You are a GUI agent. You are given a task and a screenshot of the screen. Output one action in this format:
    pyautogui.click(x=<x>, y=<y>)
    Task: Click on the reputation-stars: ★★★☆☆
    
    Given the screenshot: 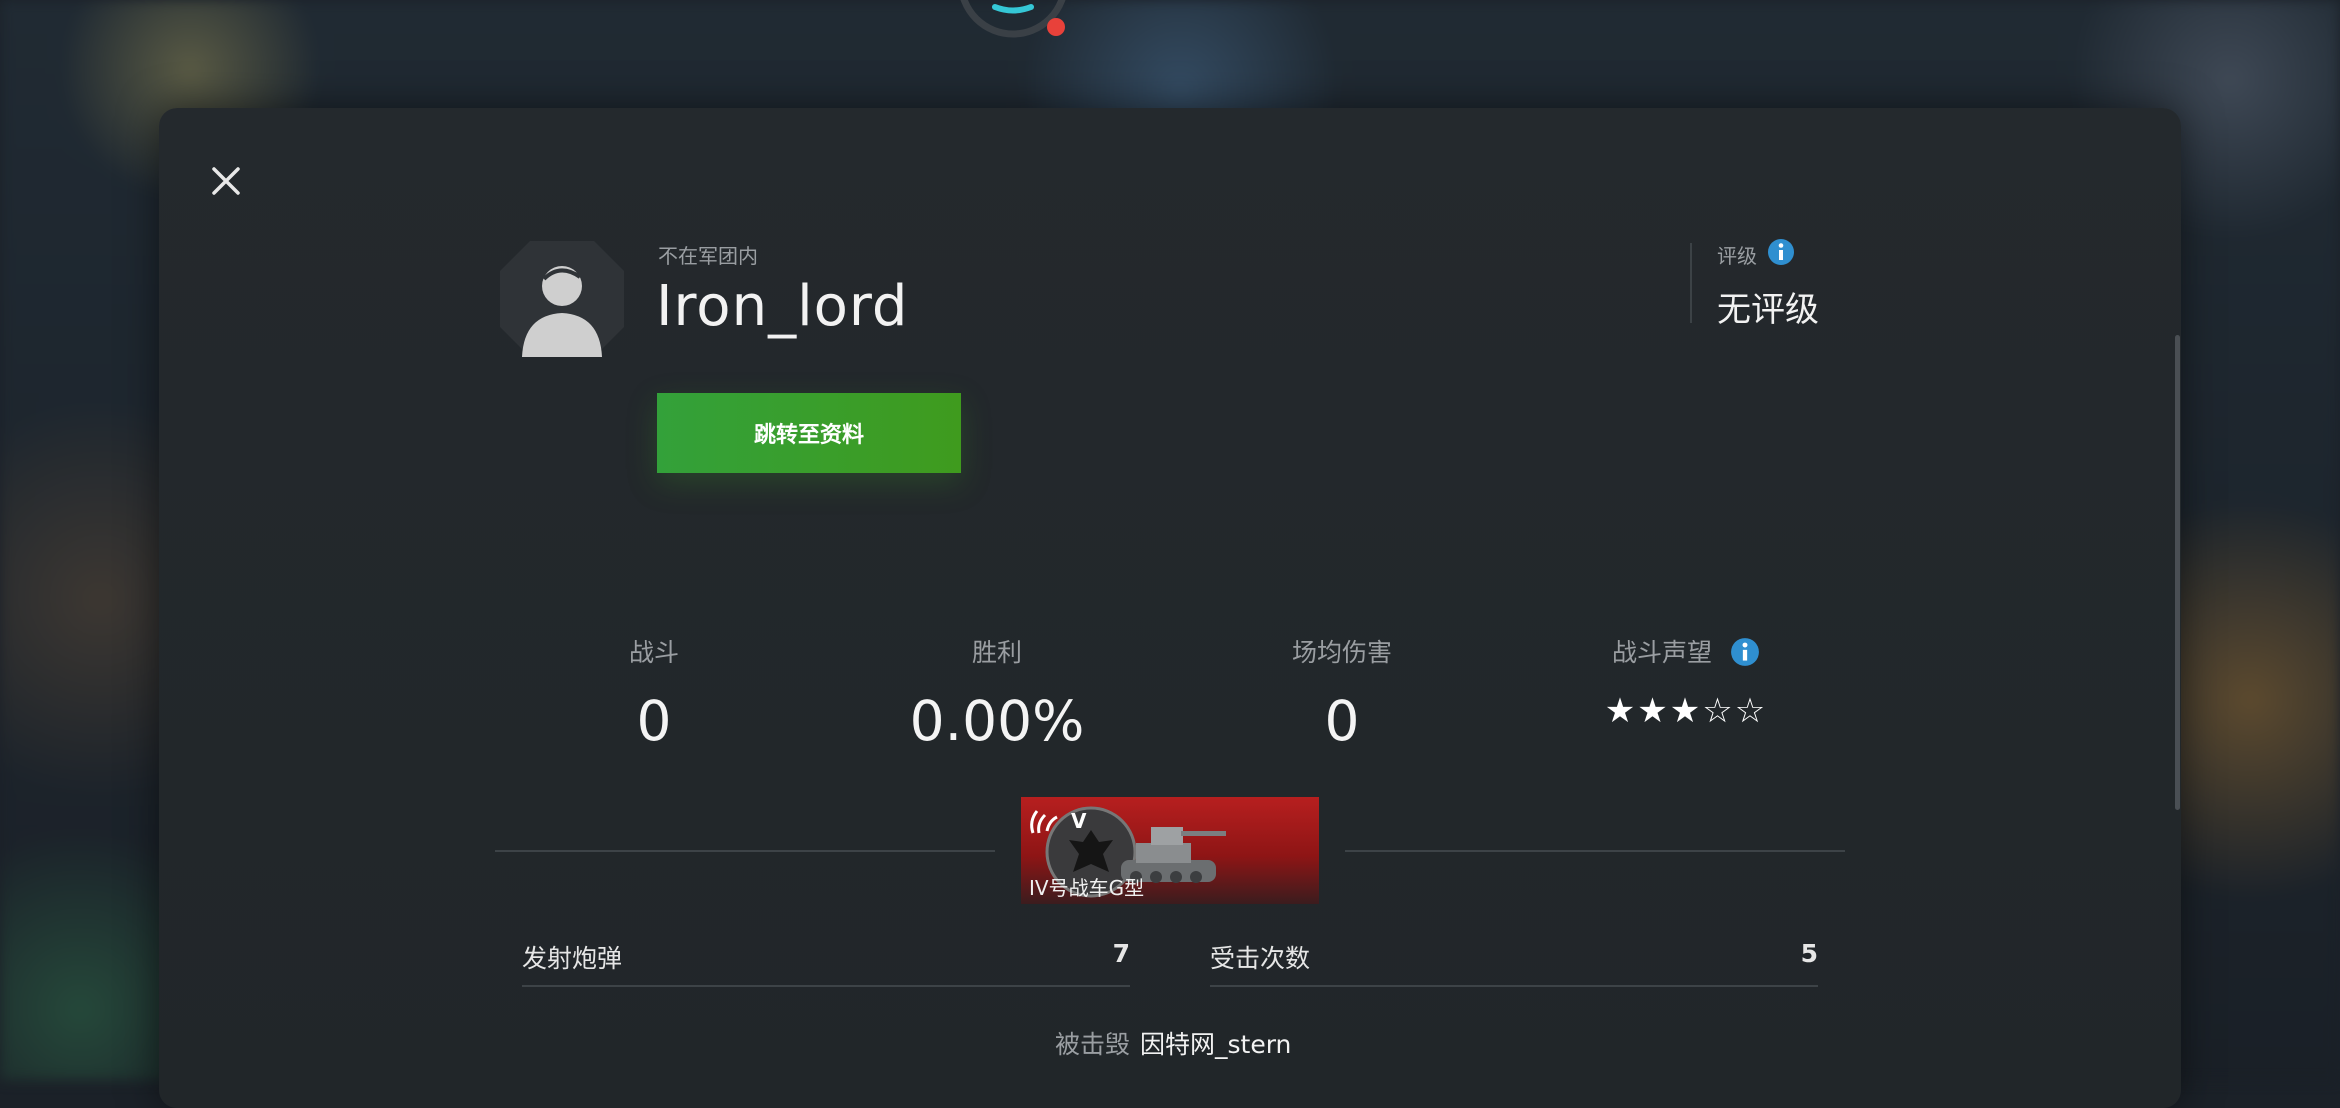 What is the action you would take?
    pyautogui.click(x=1686, y=711)
    